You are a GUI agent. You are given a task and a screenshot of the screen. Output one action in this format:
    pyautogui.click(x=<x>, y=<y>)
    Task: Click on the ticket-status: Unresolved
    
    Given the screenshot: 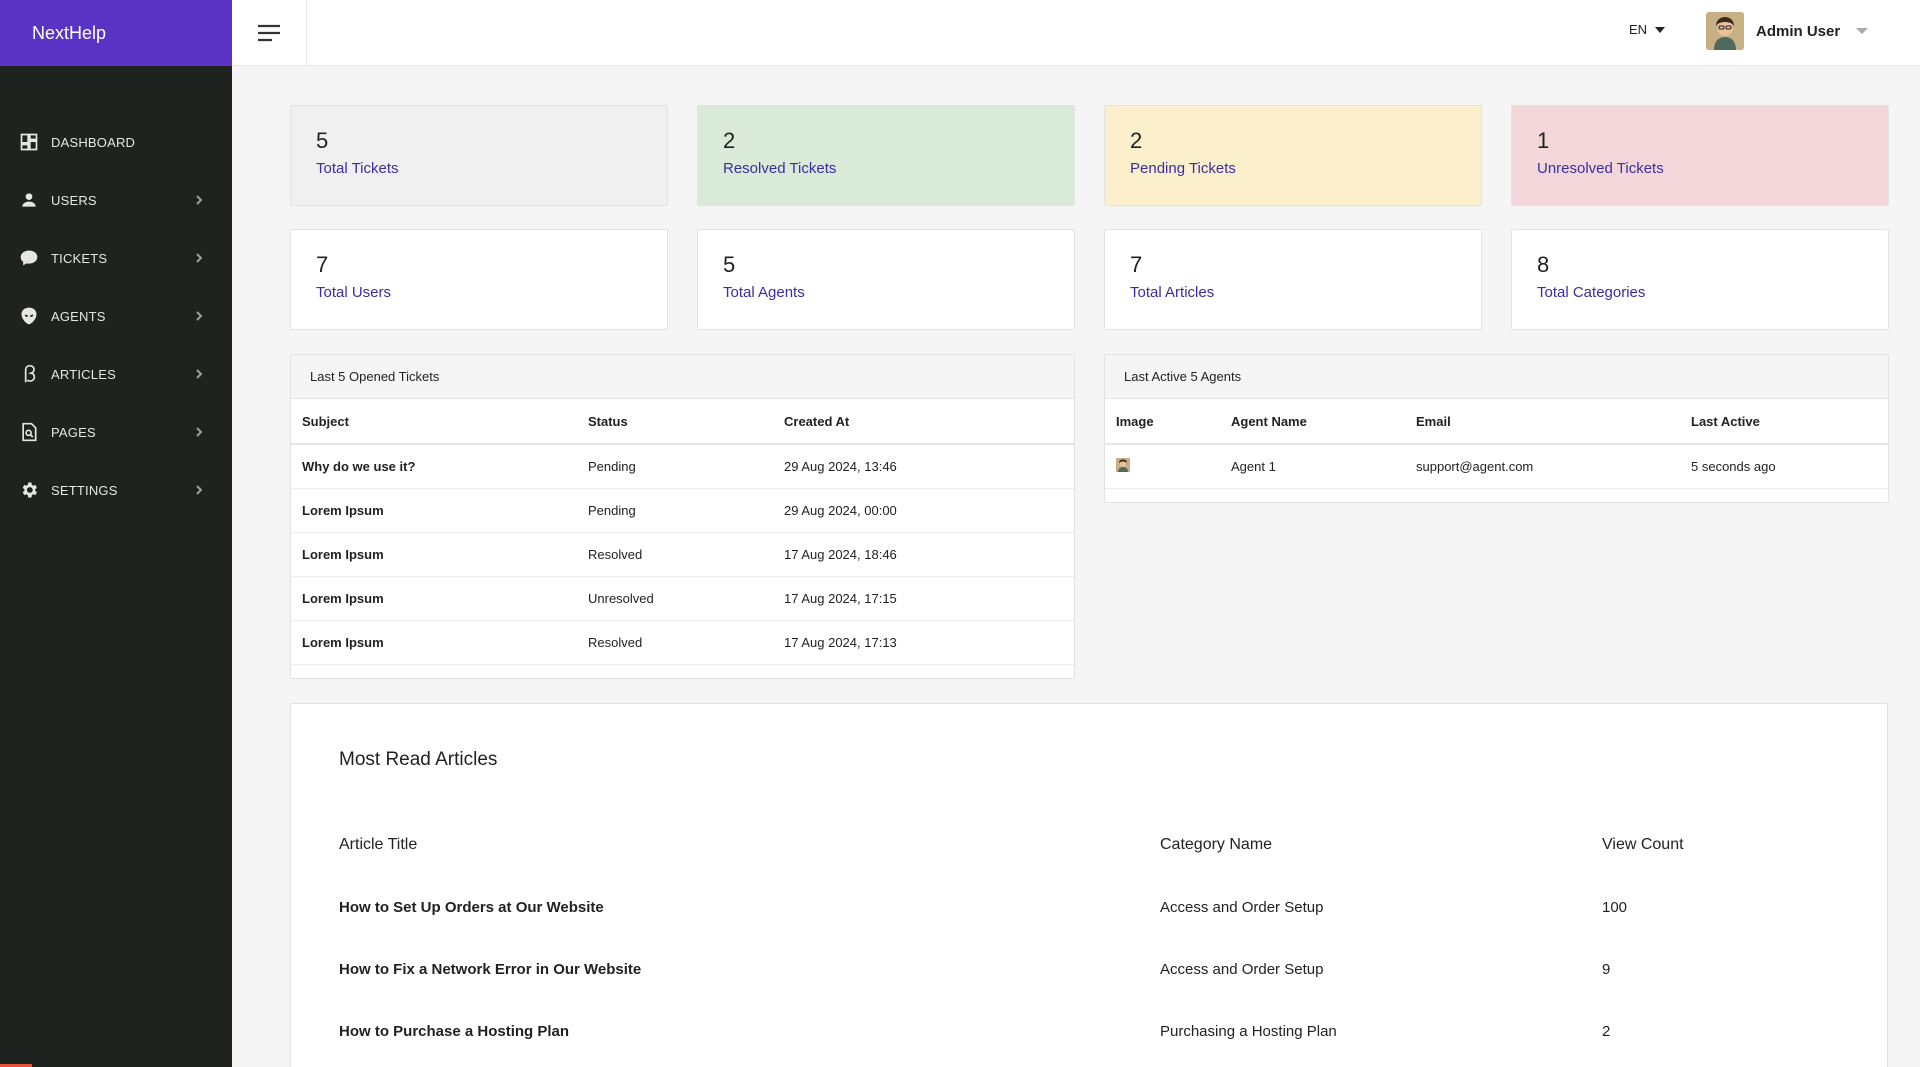 What is the action you would take?
    pyautogui.click(x=675, y=598)
    